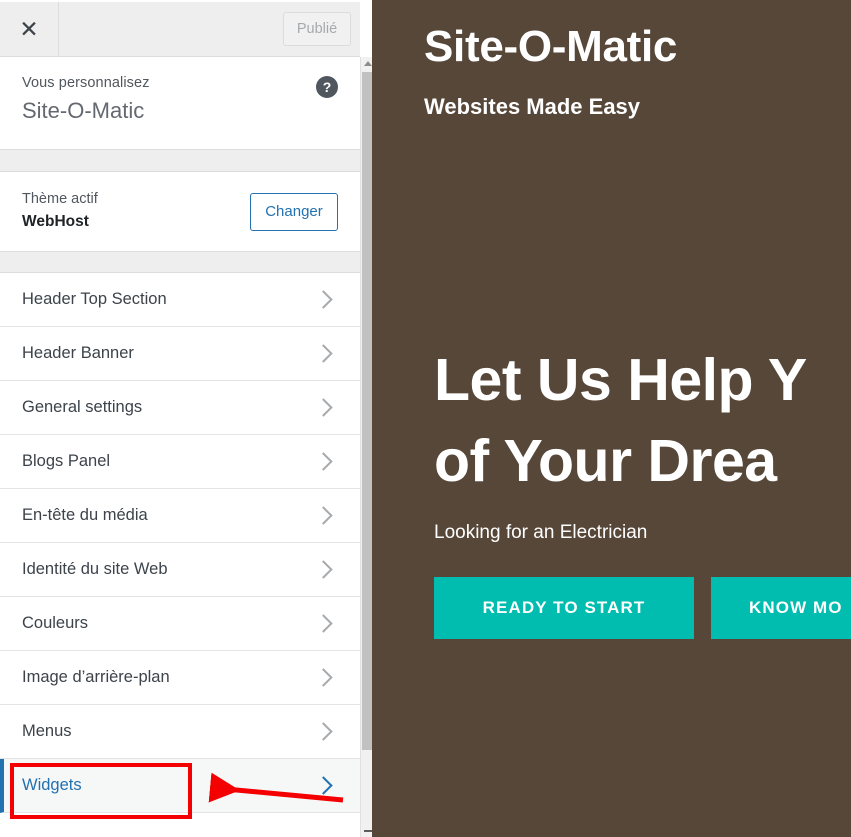 Image resolution: width=851 pixels, height=837 pixels. I want to click on sidebar-item-widgets: Widgets, so click(180, 786).